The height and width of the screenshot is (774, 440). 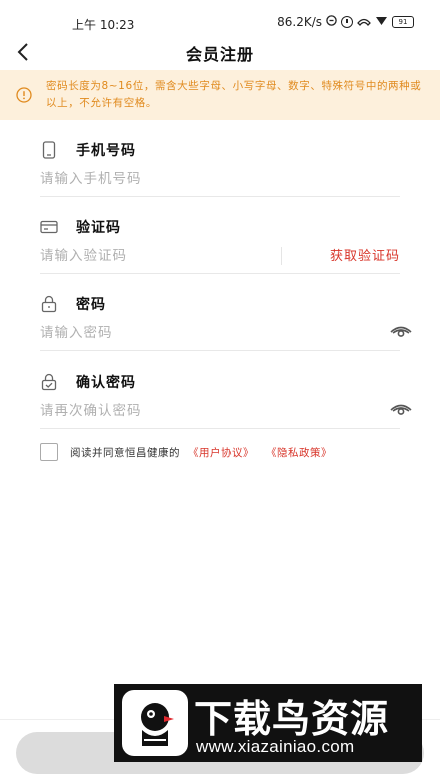 I want to click on page-title: 会员注册, so click(x=219, y=54).